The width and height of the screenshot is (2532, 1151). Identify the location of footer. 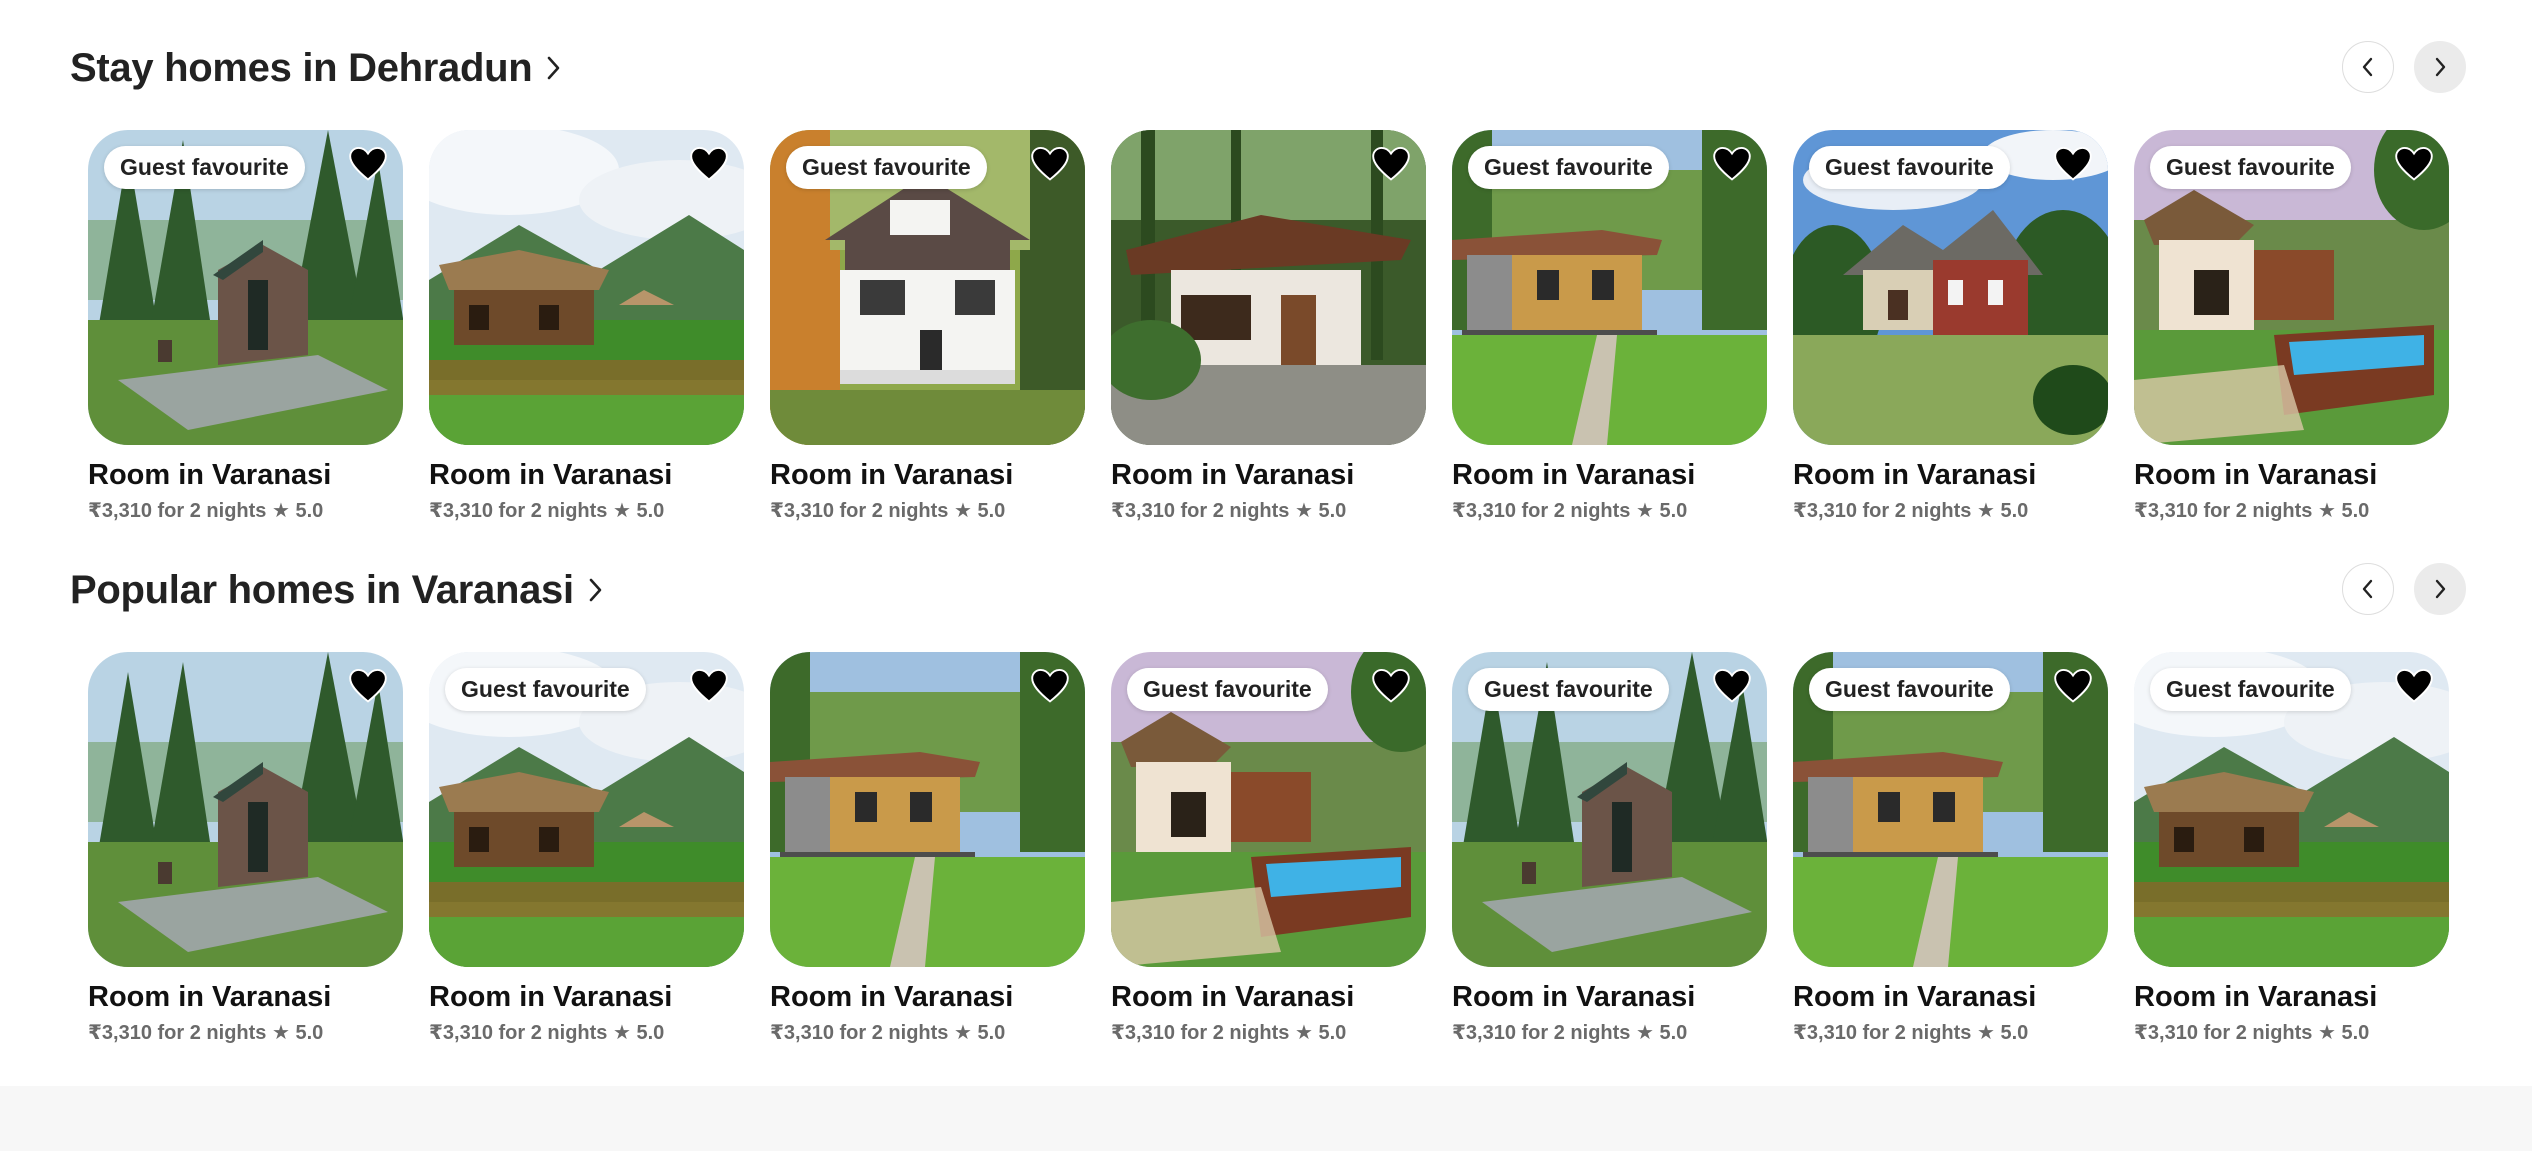
(1266, 1118).